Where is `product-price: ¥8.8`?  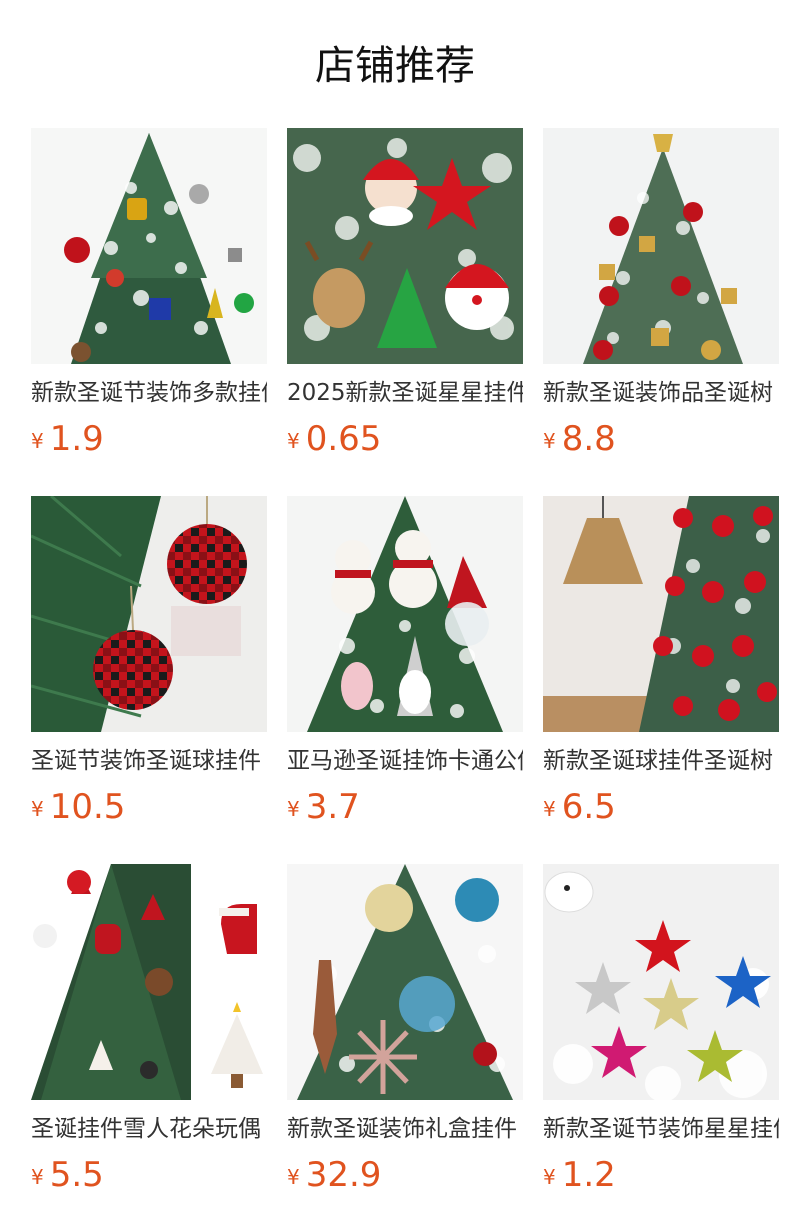 product-price: ¥8.8 is located at coordinates (579, 439).